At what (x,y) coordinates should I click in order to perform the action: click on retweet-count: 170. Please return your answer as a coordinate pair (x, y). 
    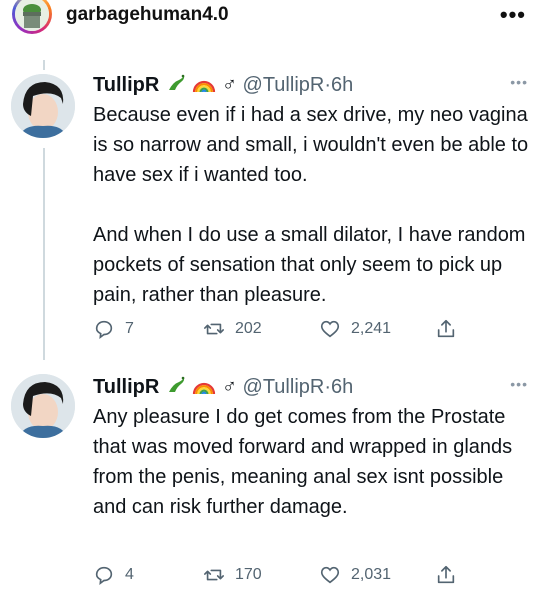
    Looking at the image, I should click on (248, 574).